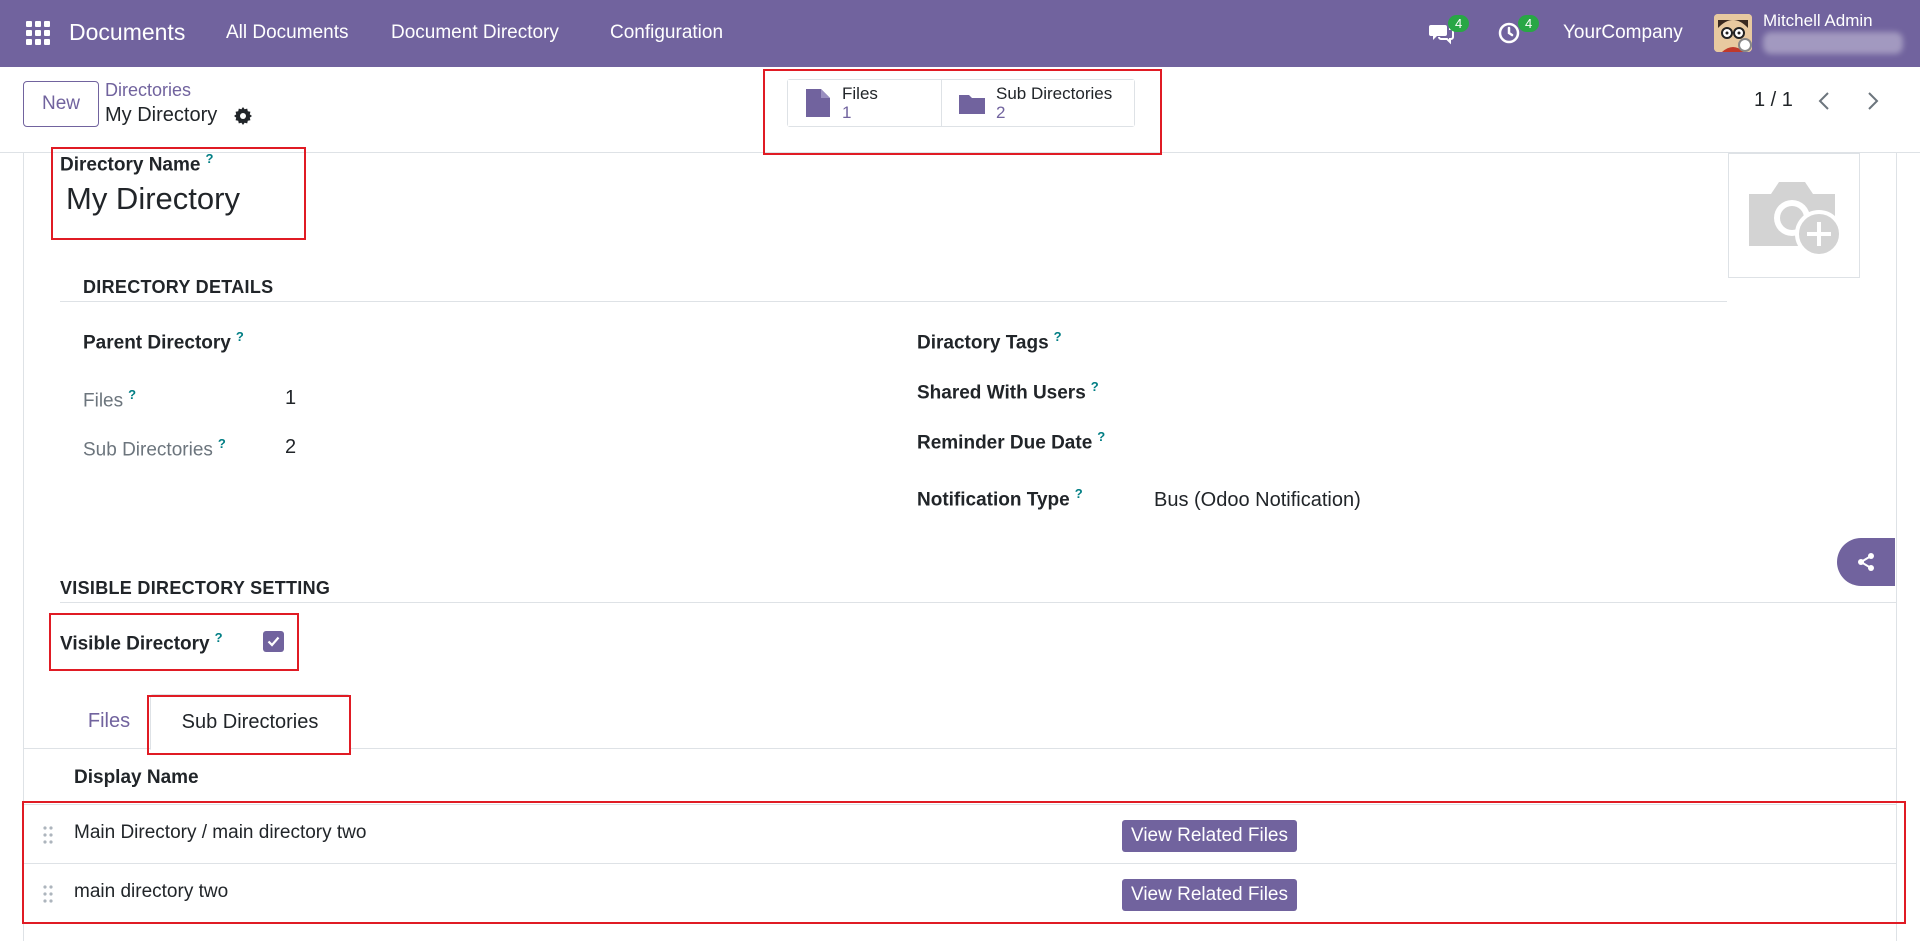 This screenshot has height=941, width=1920. I want to click on notebook-tabs: Files Sub Directories, so click(960, 722).